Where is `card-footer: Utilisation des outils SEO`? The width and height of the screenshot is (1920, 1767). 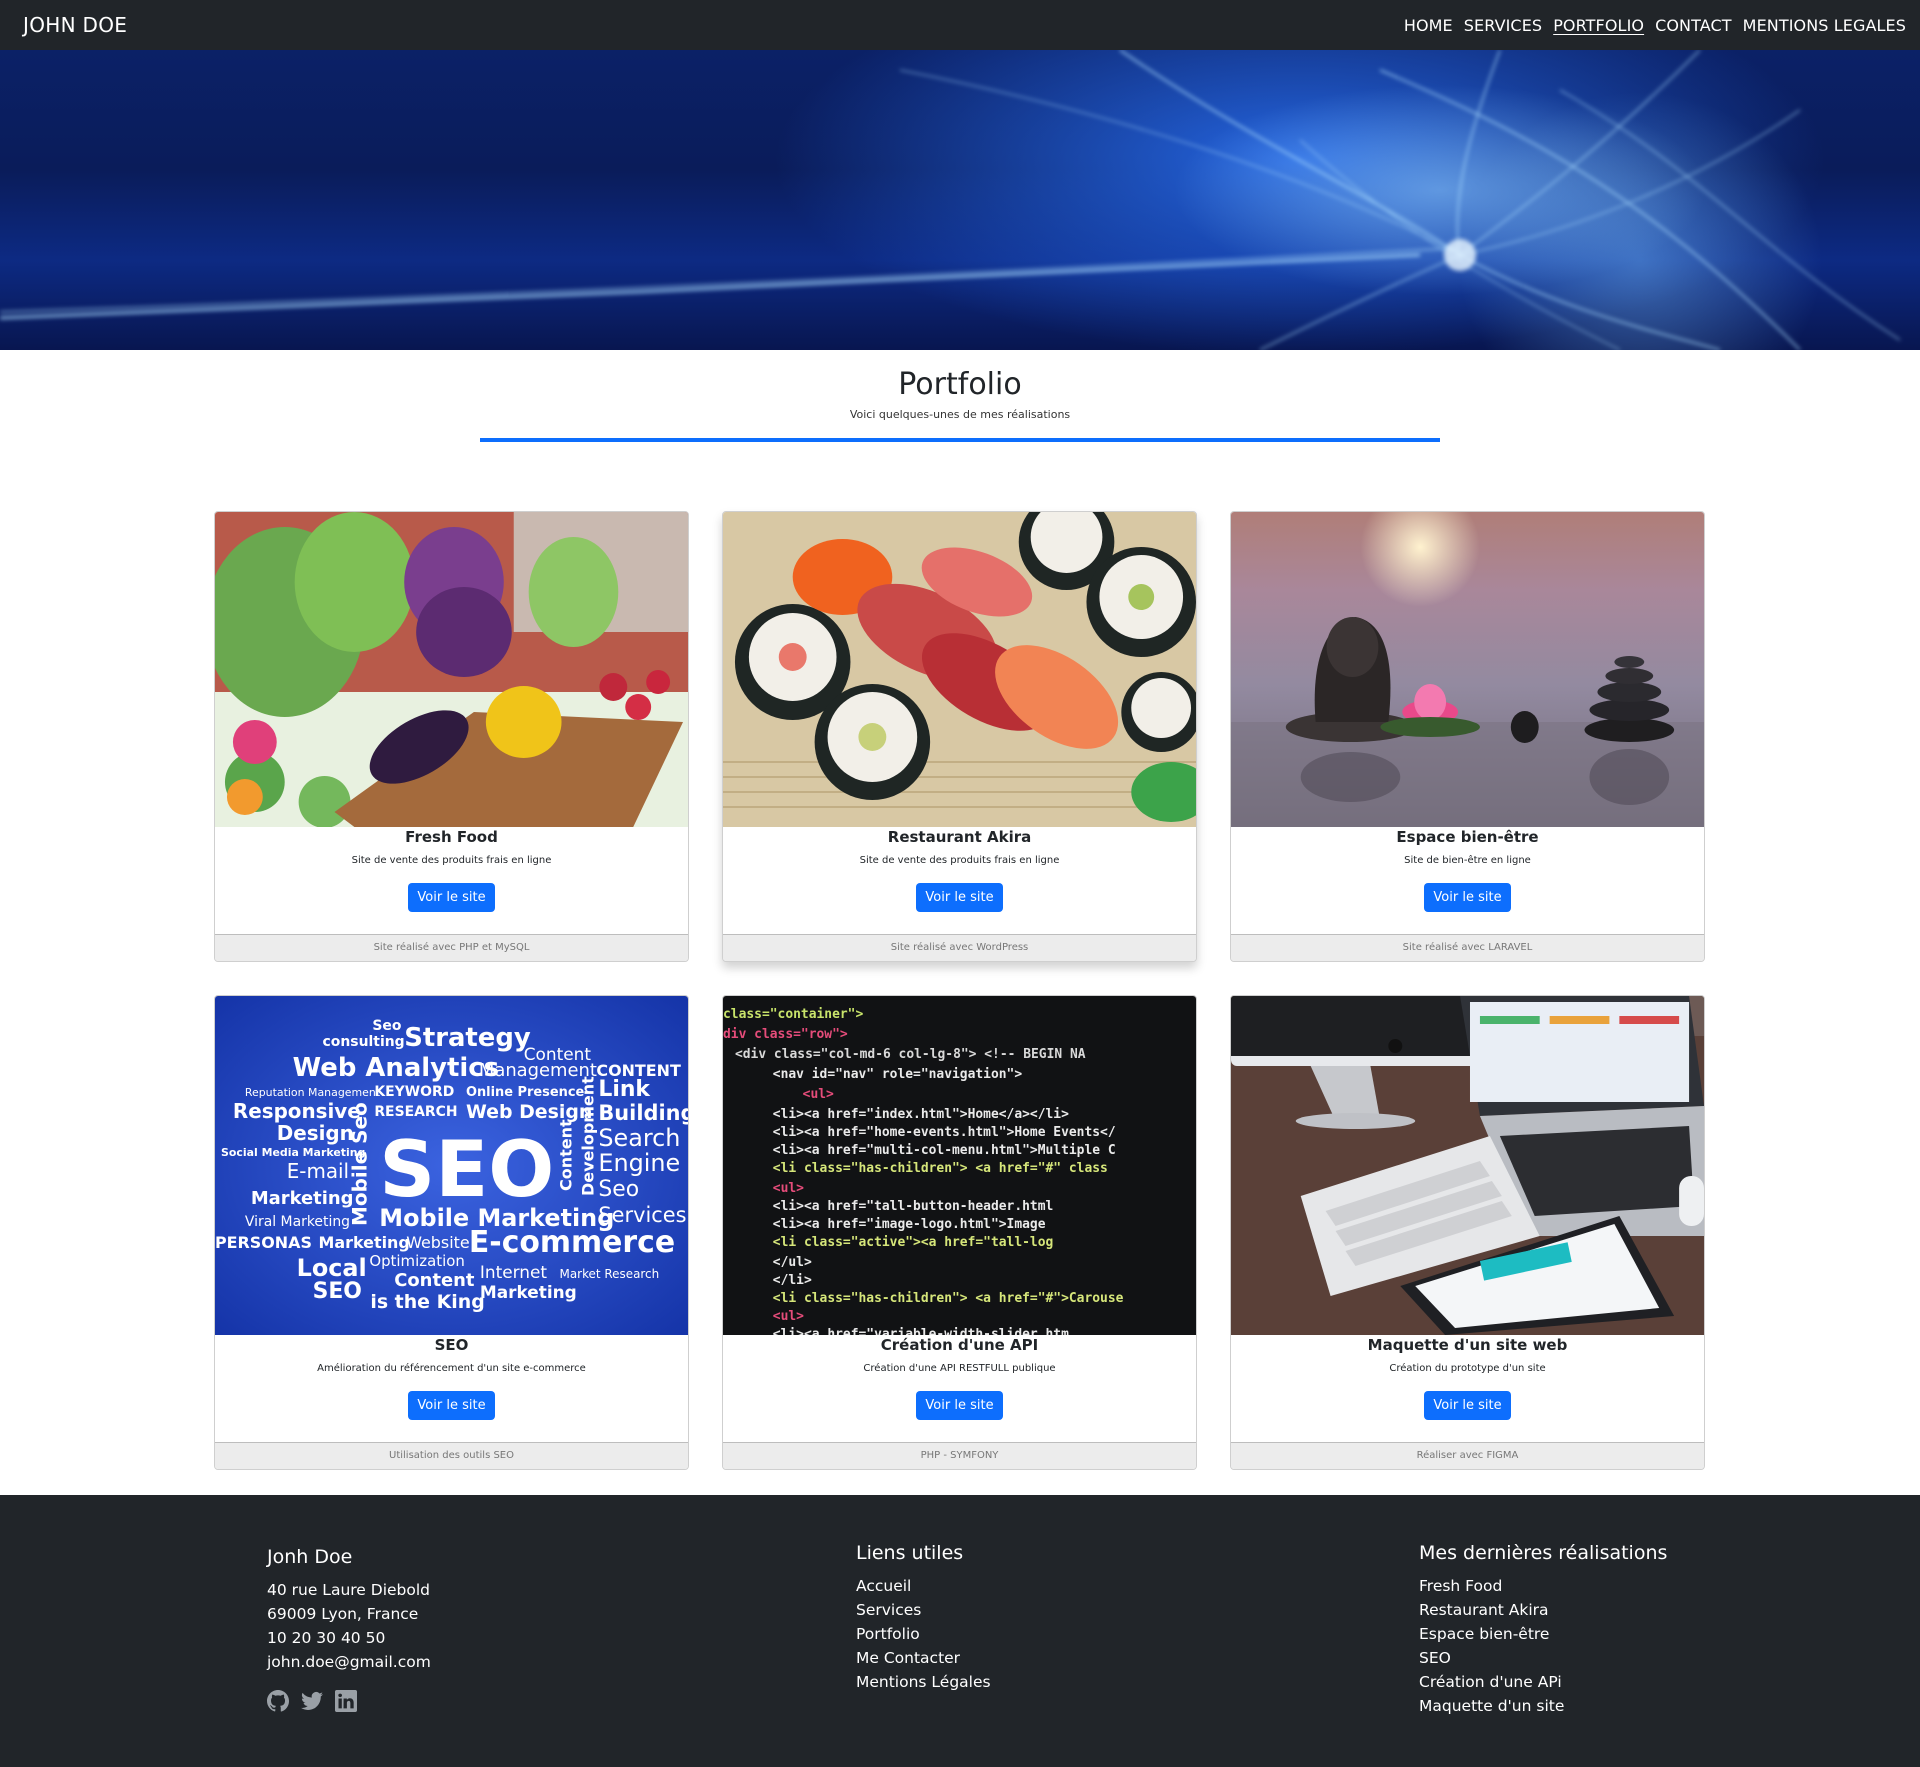
card-footer: Utilisation des outils SEO is located at coordinates (451, 1455).